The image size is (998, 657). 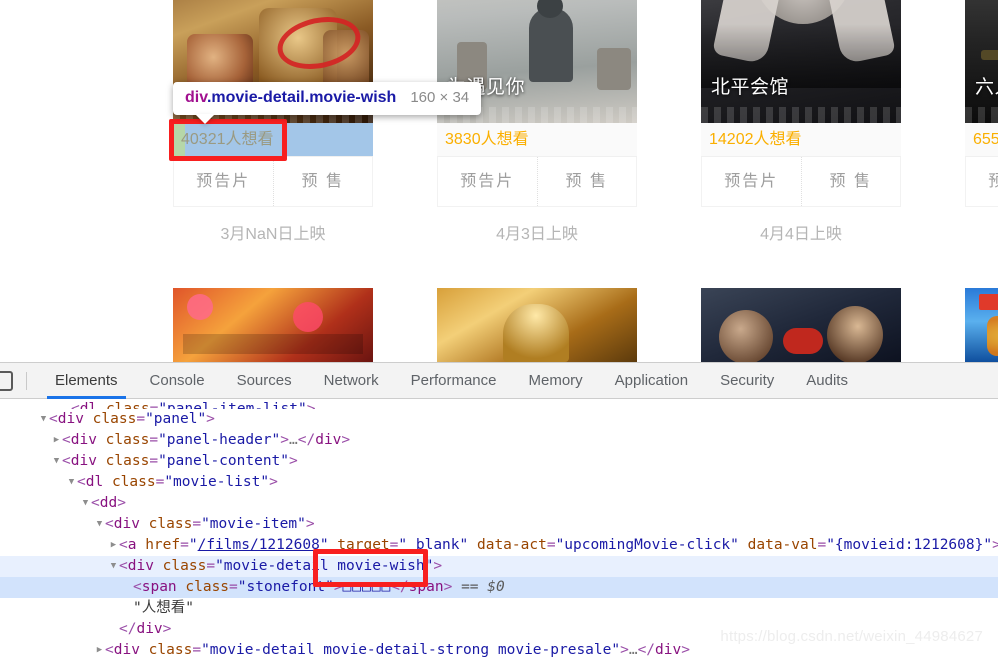 What do you see at coordinates (499, 524) in the screenshot?
I see `dom-node-movie-item: ▼ <div class="movie-item">` at bounding box center [499, 524].